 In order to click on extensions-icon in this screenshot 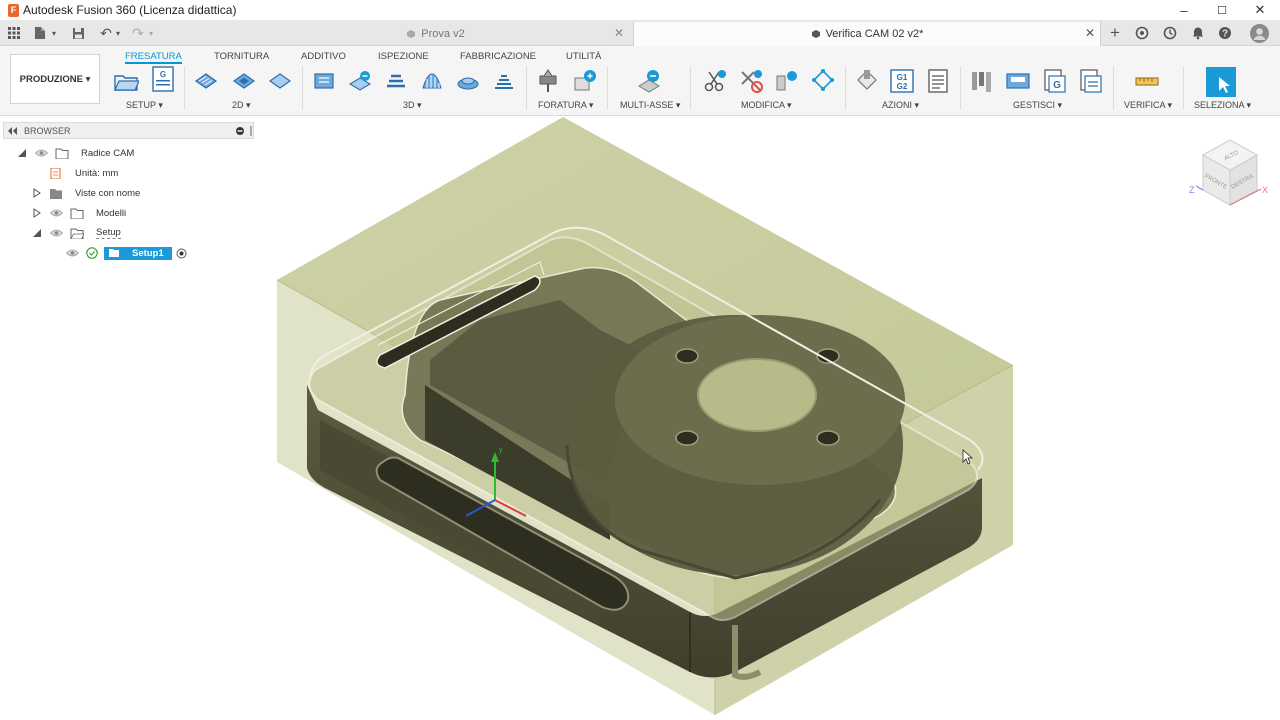, I will do `click(1142, 33)`.